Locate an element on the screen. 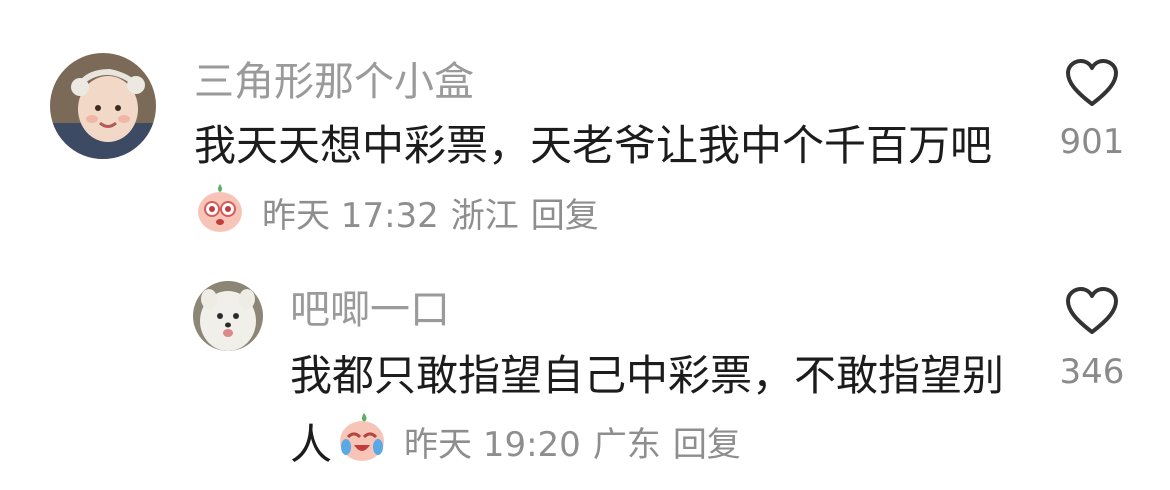  comment-meta: 人 昨天 19:20 广东 回复 is located at coordinates (521, 440).